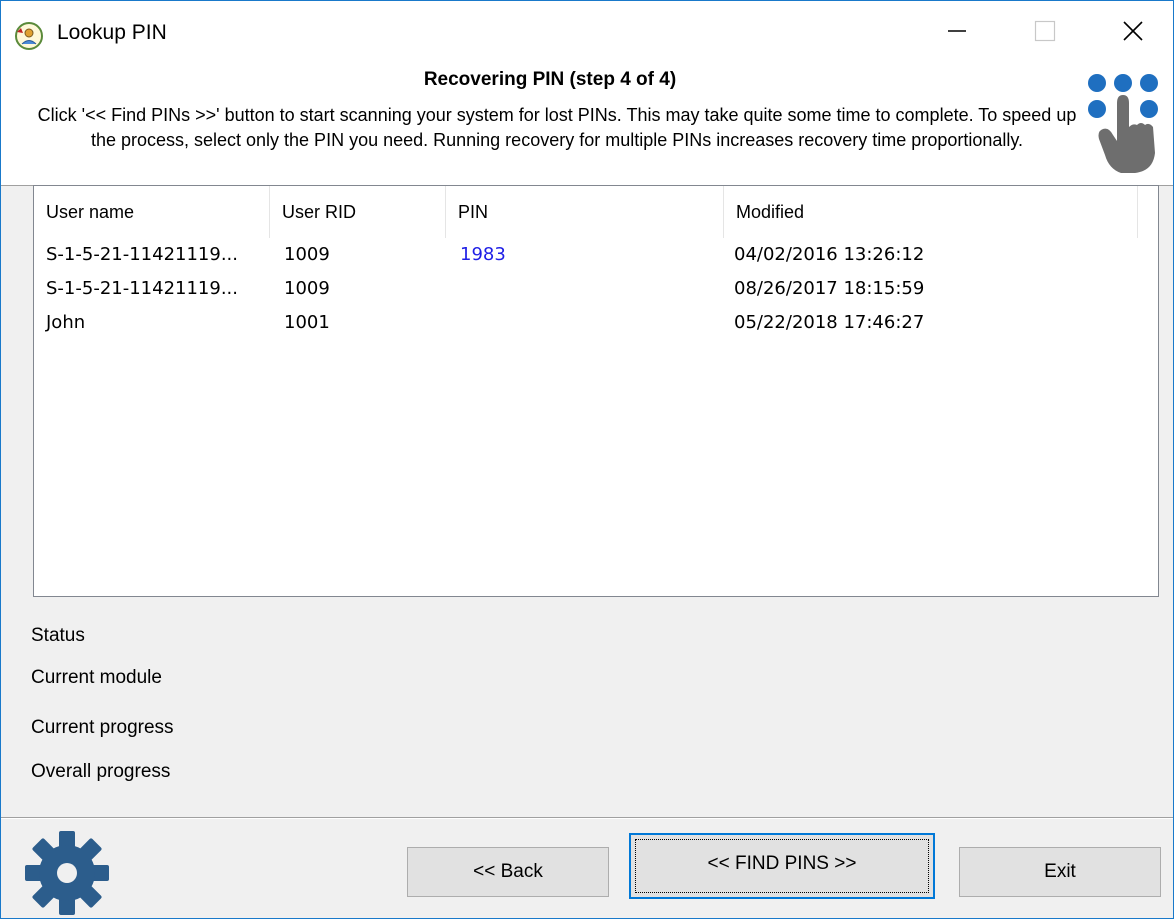 The image size is (1174, 919). What do you see at coordinates (782, 866) in the screenshot?
I see `find-pins-button: << FIND PINS >>` at bounding box center [782, 866].